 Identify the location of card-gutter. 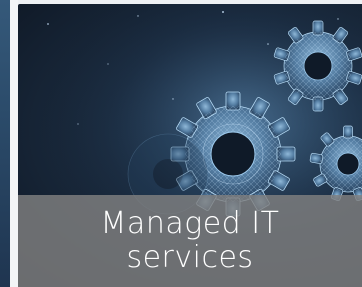
(14, 143).